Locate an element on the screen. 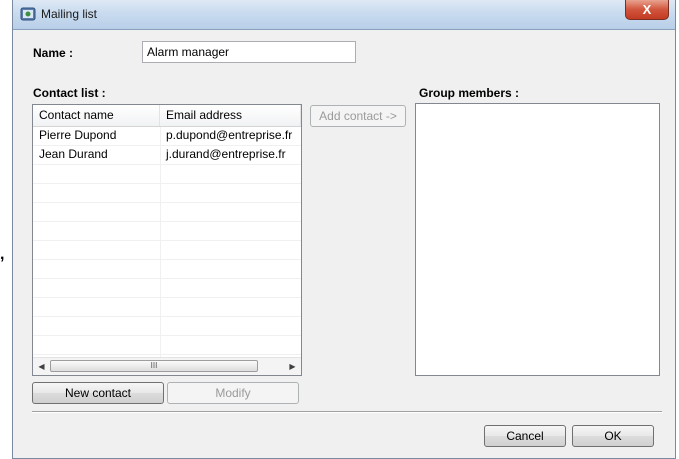 Image resolution: width=679 pixels, height=459 pixels. scroll-right-icon: ▶ is located at coordinates (292, 366).